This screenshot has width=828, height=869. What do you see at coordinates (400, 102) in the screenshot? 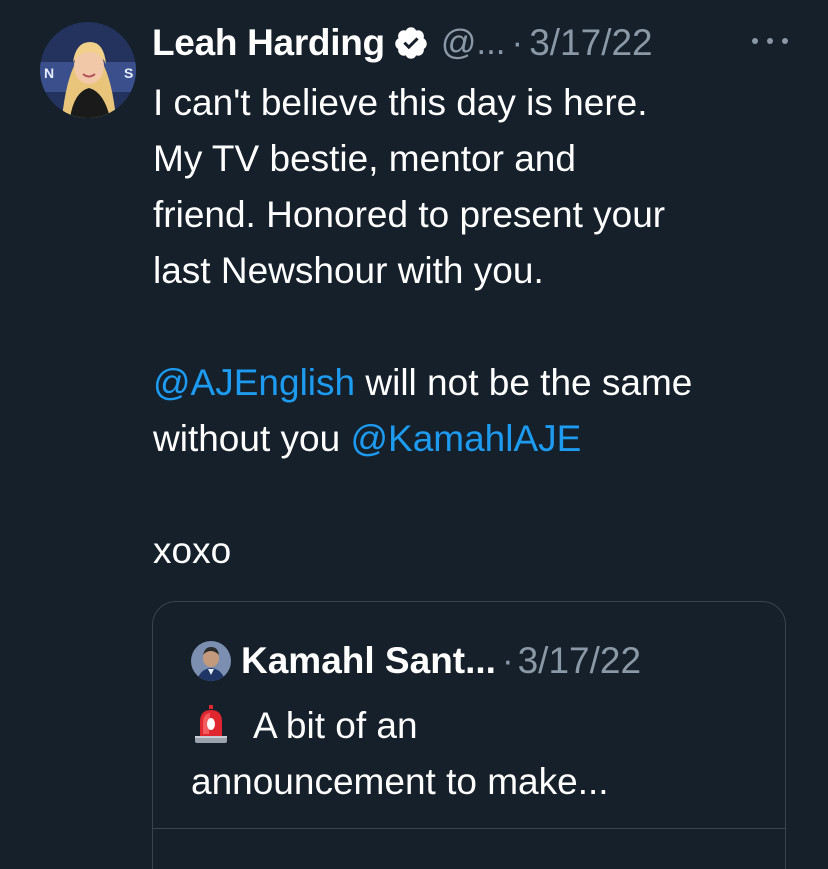
I see `tweet-text-line: I can't believe this day is here.` at bounding box center [400, 102].